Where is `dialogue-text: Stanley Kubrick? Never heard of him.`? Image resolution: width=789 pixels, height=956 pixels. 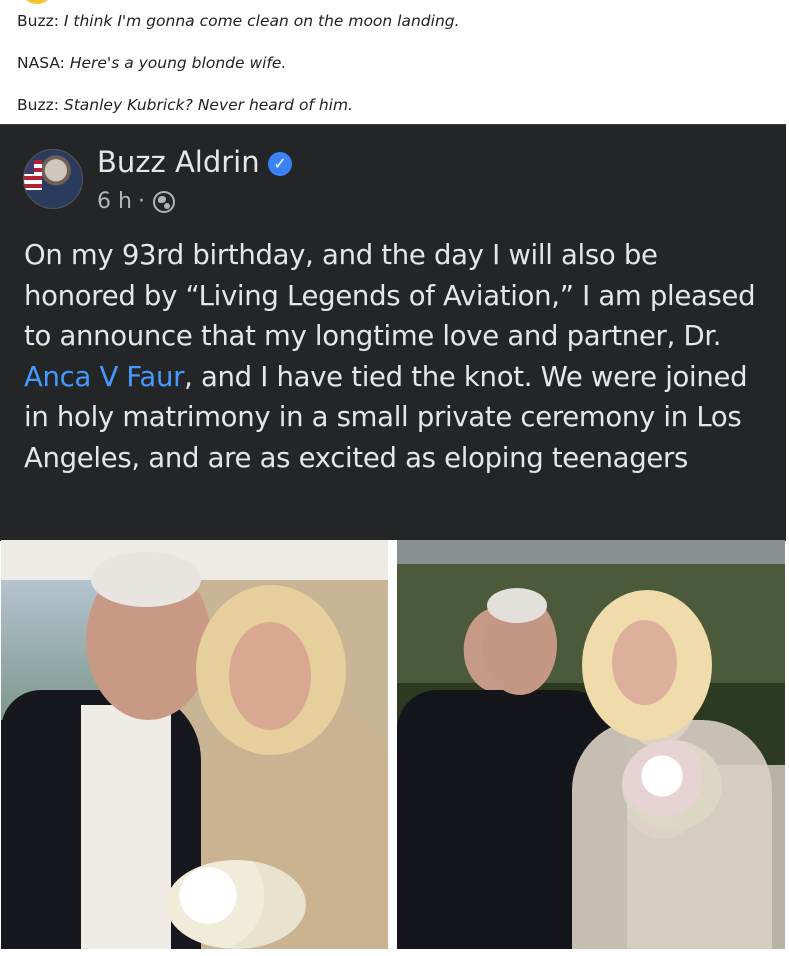
dialogue-text: Stanley Kubrick? Never heard of him. is located at coordinates (208, 105).